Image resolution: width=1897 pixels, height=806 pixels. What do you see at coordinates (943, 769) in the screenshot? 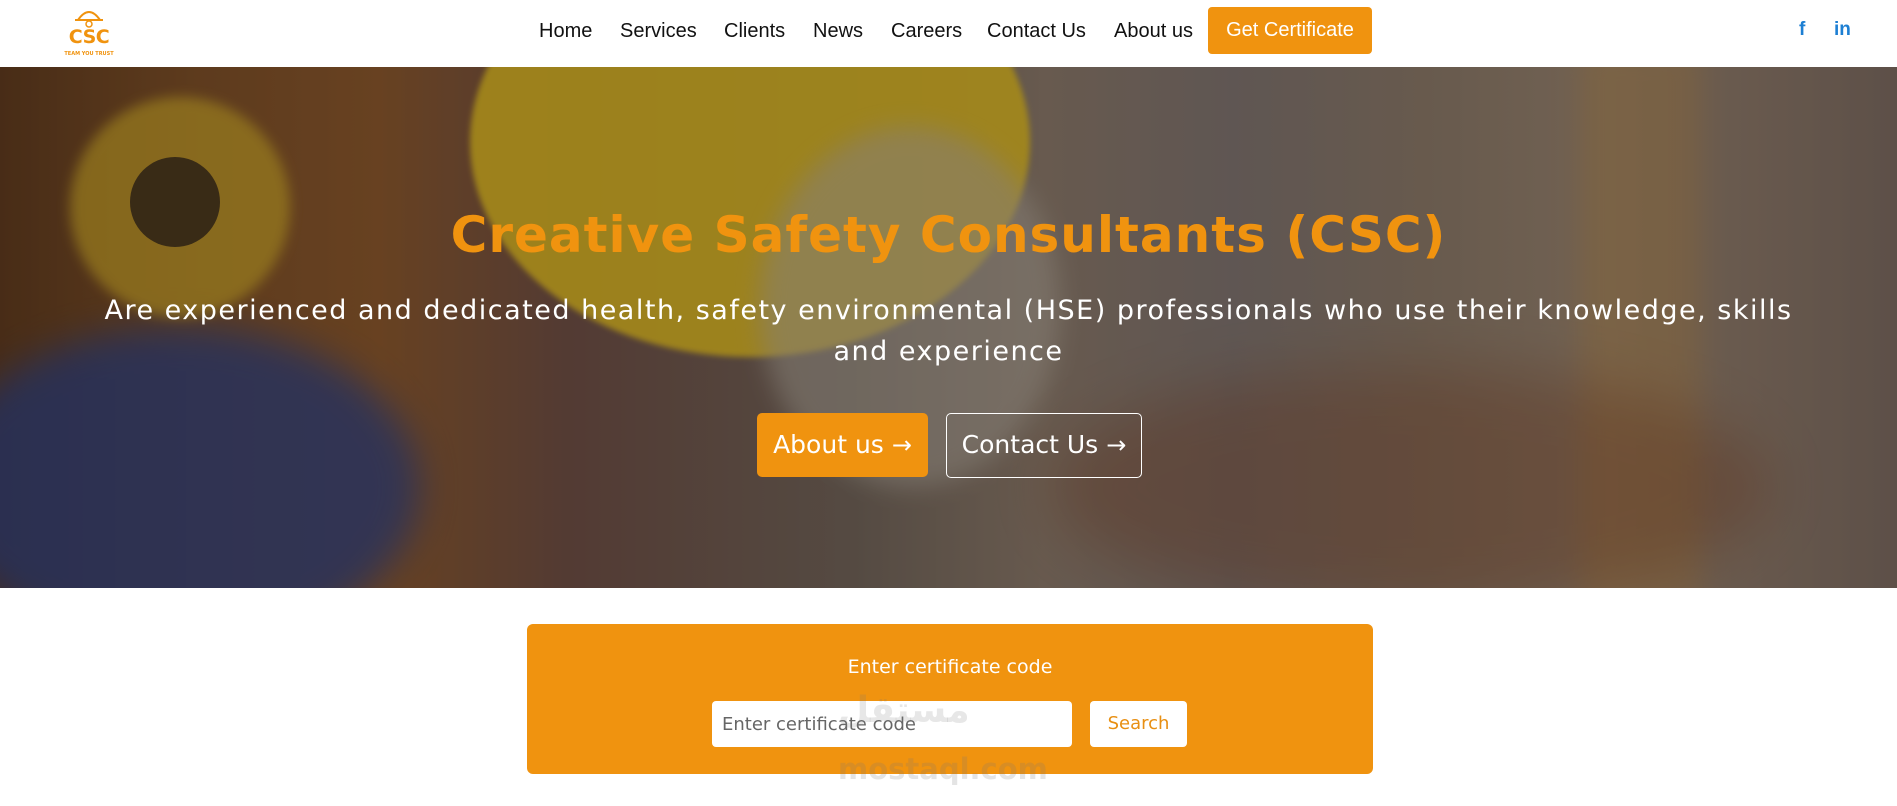
I see `watermark-domain: mostaql.com` at bounding box center [943, 769].